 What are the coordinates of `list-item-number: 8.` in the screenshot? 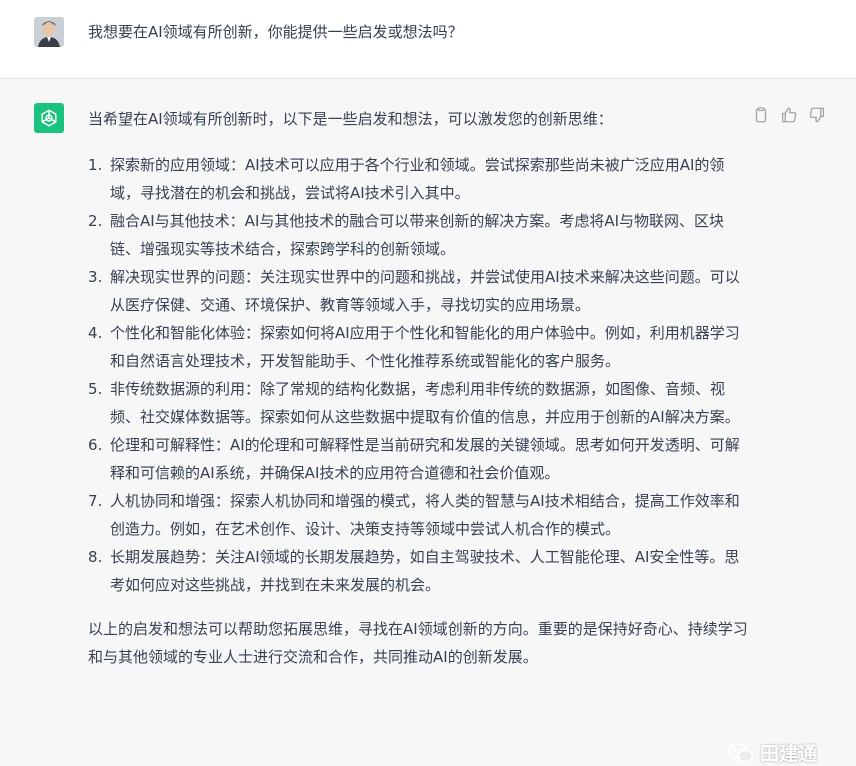 It's located at (95, 557).